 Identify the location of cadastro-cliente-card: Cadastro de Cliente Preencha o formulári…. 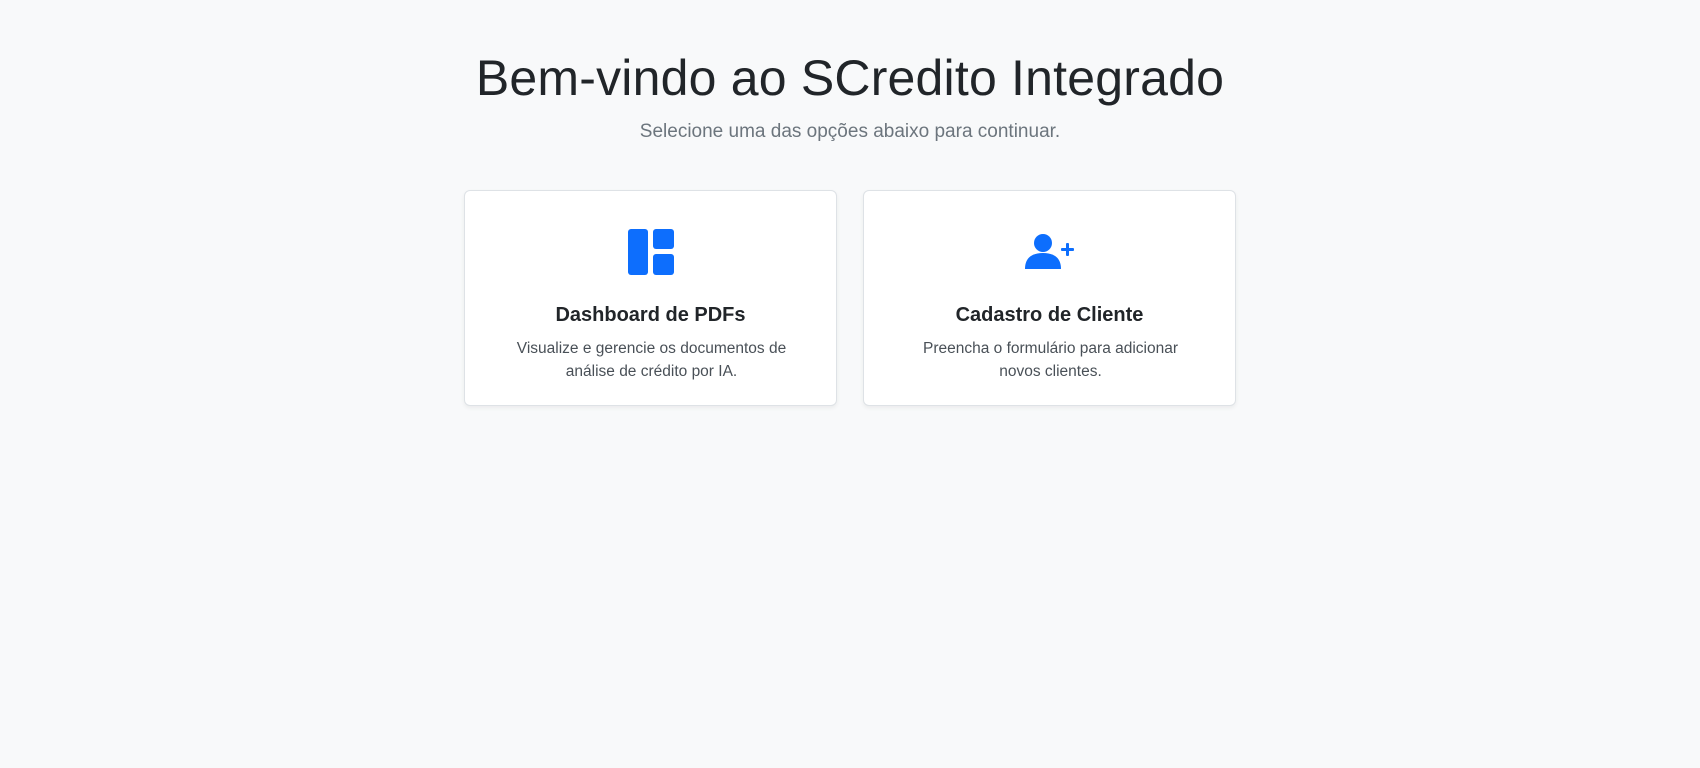
(1049, 298).